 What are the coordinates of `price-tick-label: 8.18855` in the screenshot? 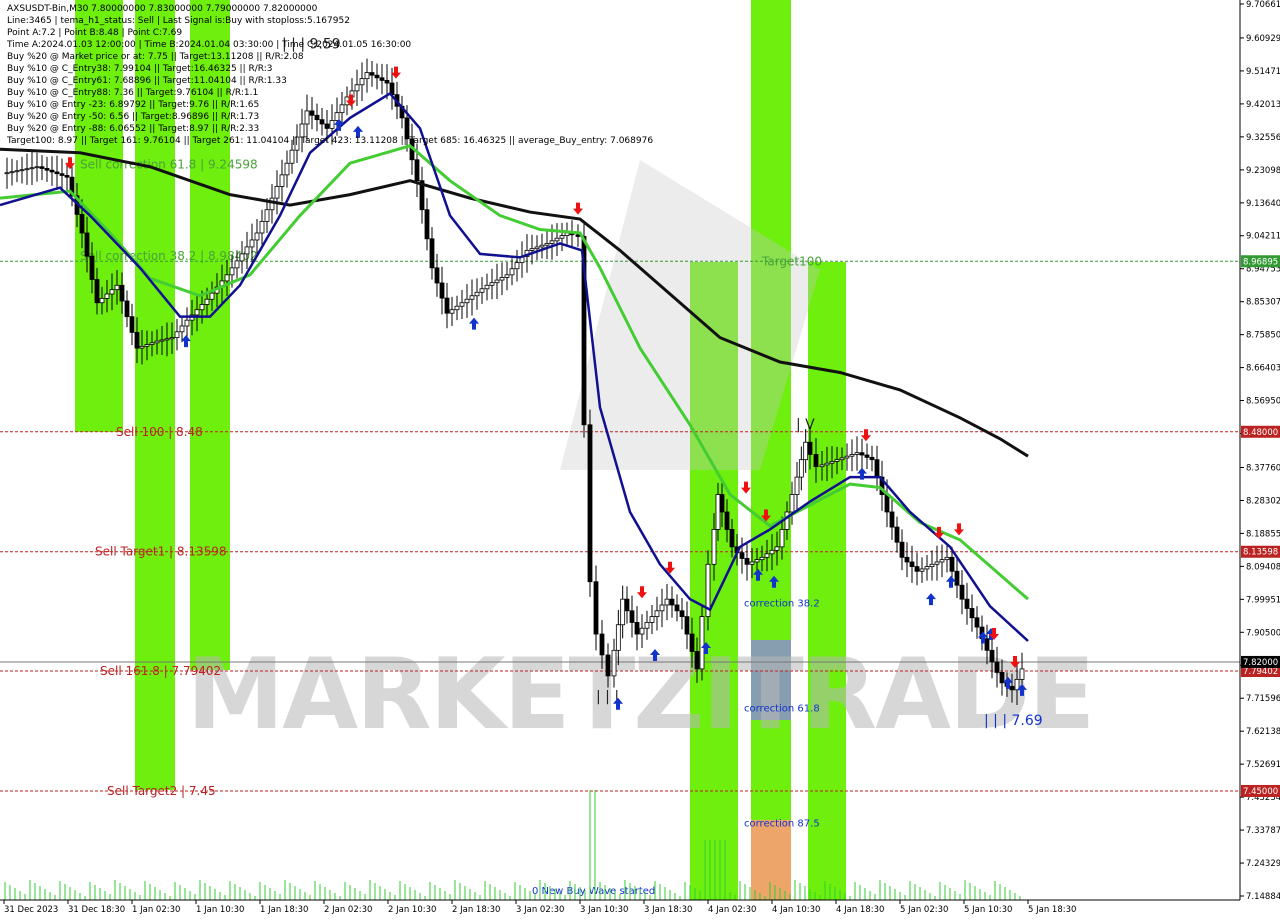 It's located at (1263, 534).